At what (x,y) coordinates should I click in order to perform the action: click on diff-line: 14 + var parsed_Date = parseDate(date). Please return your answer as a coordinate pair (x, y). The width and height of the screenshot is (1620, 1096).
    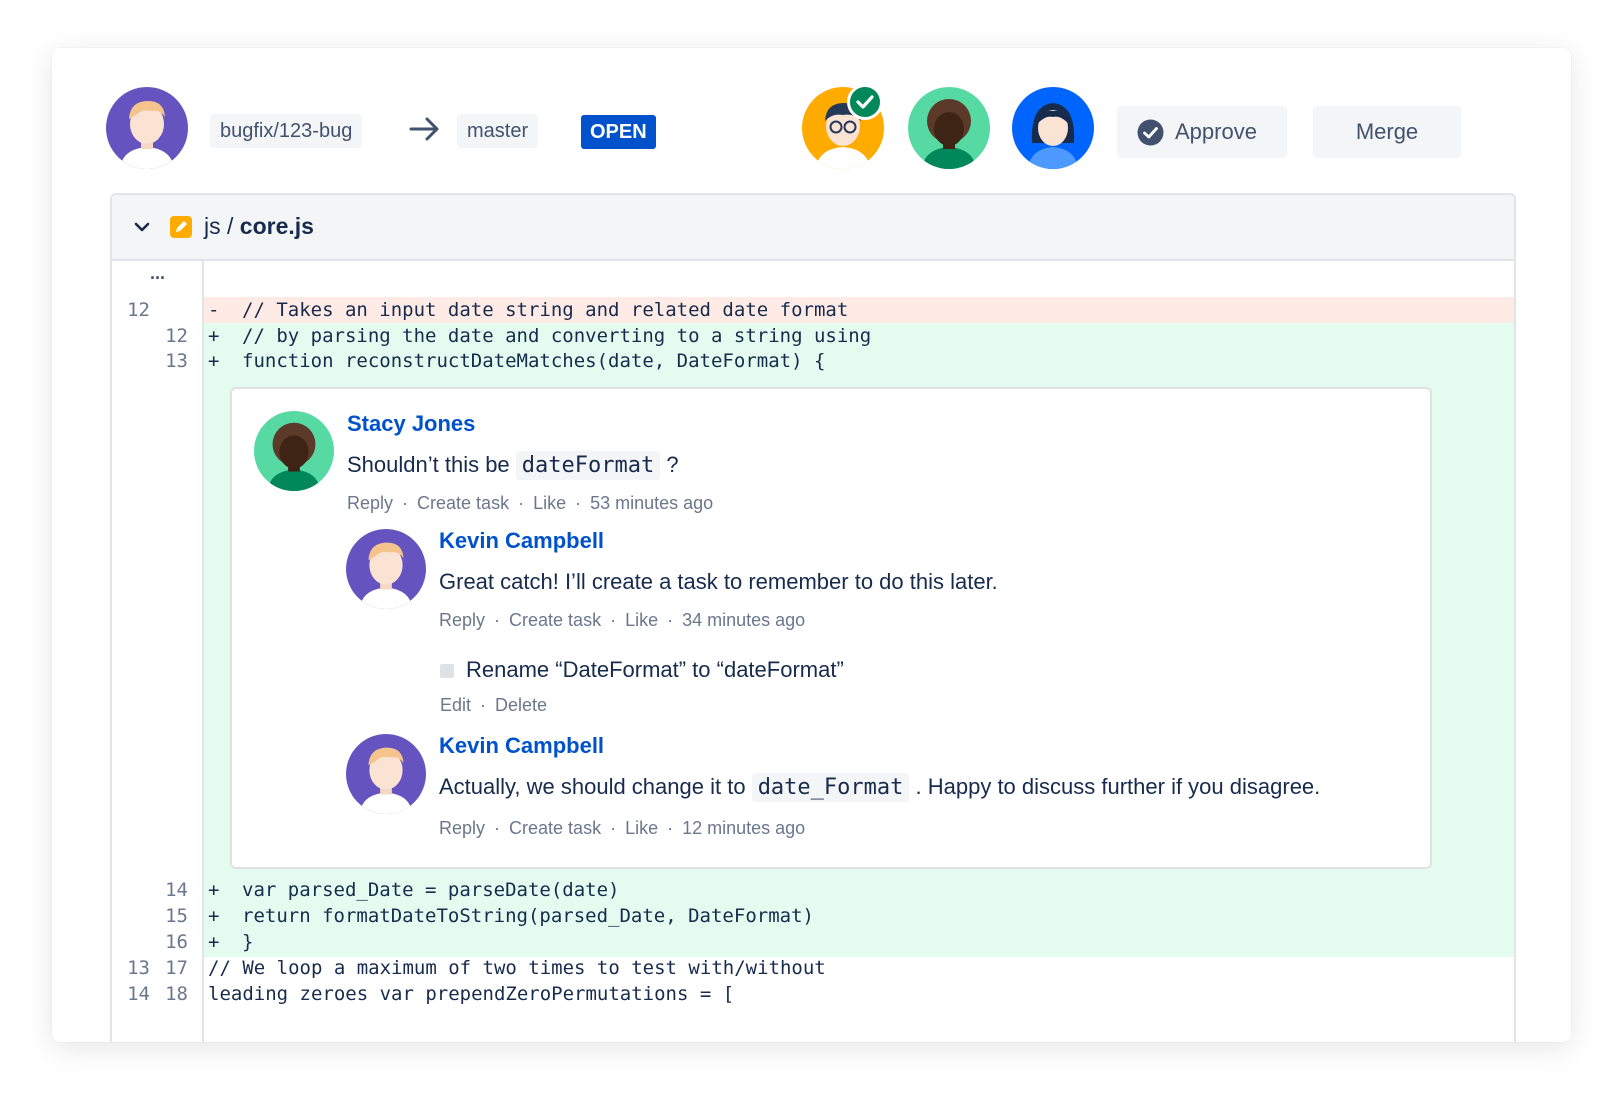
    Looking at the image, I should click on (813, 890).